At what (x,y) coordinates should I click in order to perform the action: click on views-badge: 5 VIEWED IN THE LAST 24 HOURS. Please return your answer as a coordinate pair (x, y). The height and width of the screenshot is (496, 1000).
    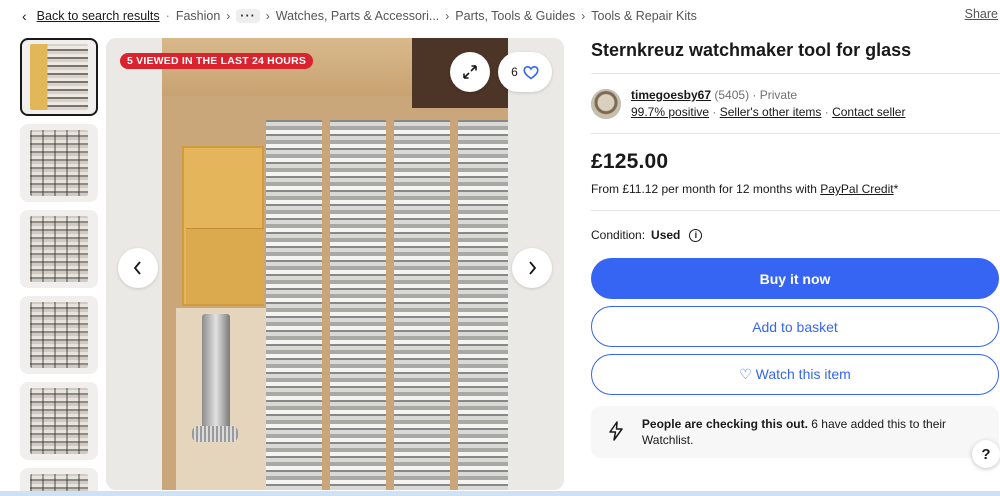
    Looking at the image, I should click on (217, 61).